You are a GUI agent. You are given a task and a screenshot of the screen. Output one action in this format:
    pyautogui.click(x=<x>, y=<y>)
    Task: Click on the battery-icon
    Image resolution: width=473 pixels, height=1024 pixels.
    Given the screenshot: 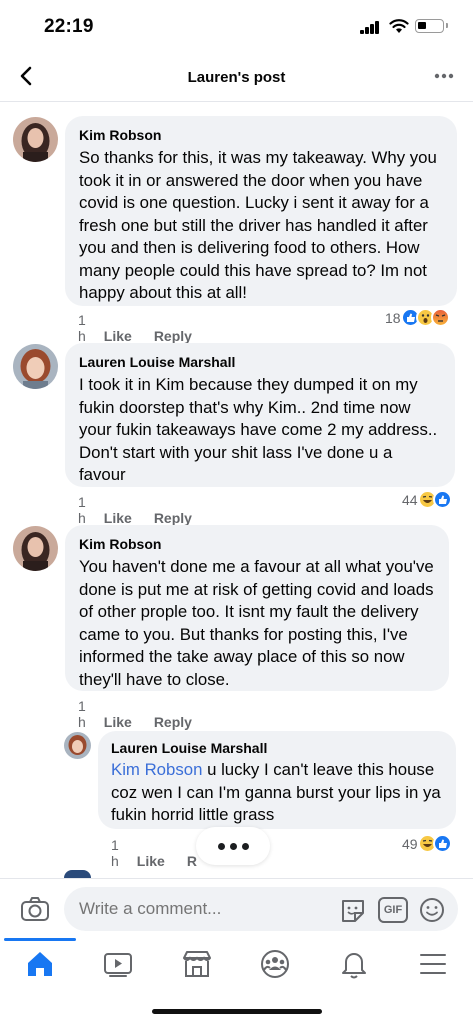 What is the action you would take?
    pyautogui.click(x=431, y=26)
    